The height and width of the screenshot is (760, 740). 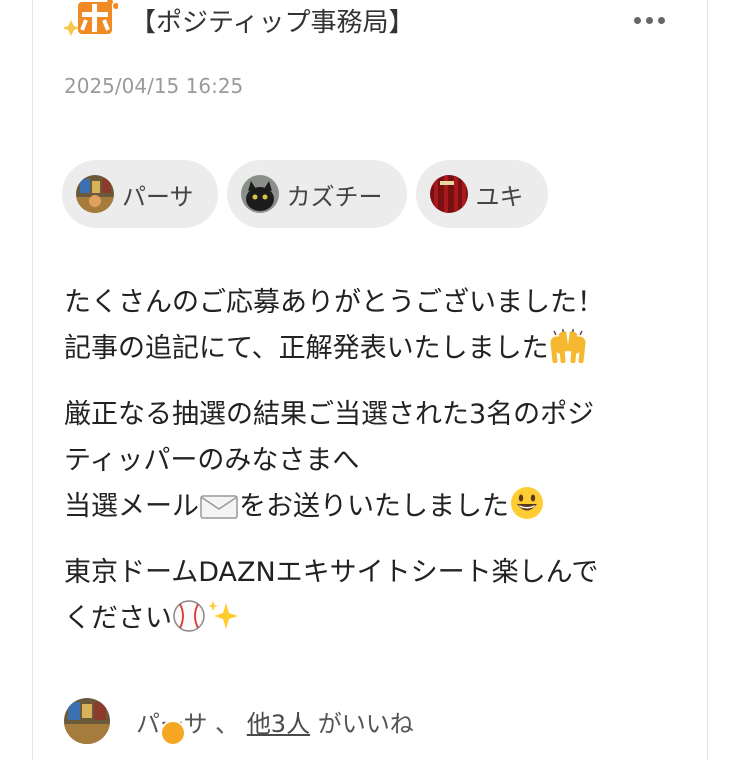 I want to click on baseball-emoji, so click(x=189, y=623).